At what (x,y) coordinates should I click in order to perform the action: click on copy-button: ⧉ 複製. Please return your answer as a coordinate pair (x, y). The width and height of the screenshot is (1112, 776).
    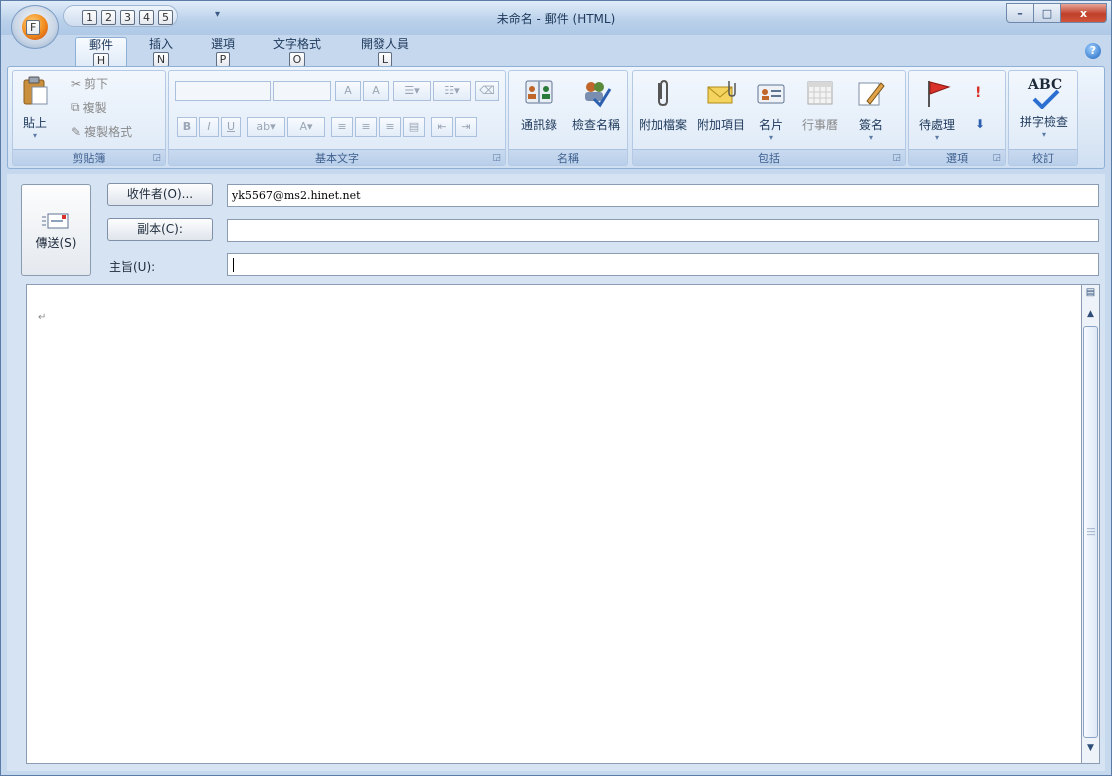
    Looking at the image, I should click on (89, 107).